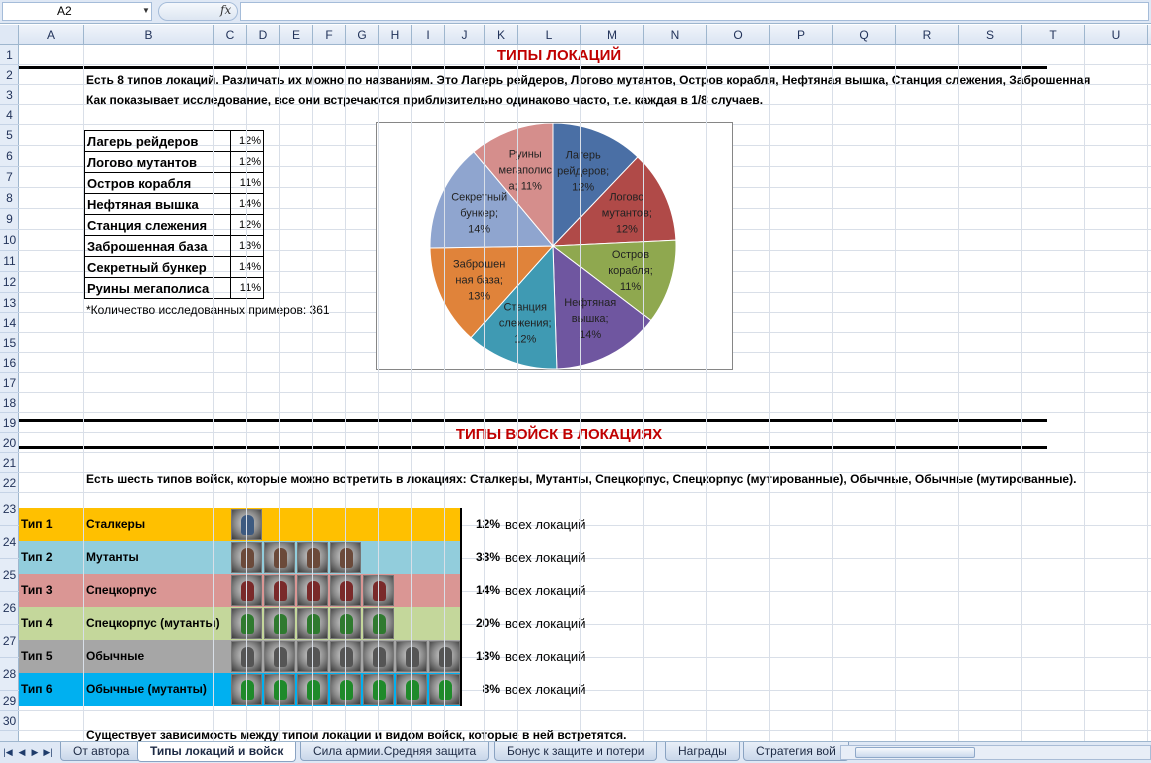 Image resolution: width=1151 pixels, height=763 pixels. Describe the element at coordinates (51, 623) in the screenshot. I see `troop-type: Тип 4` at that location.